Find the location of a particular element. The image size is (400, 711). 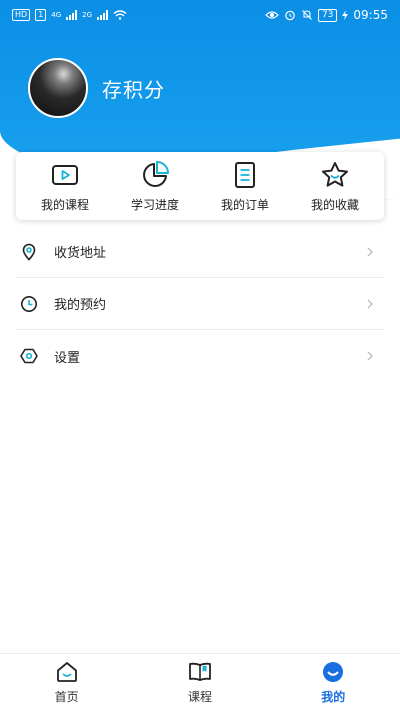

menu-item-appointments: 我的预约 is located at coordinates (200, 304).